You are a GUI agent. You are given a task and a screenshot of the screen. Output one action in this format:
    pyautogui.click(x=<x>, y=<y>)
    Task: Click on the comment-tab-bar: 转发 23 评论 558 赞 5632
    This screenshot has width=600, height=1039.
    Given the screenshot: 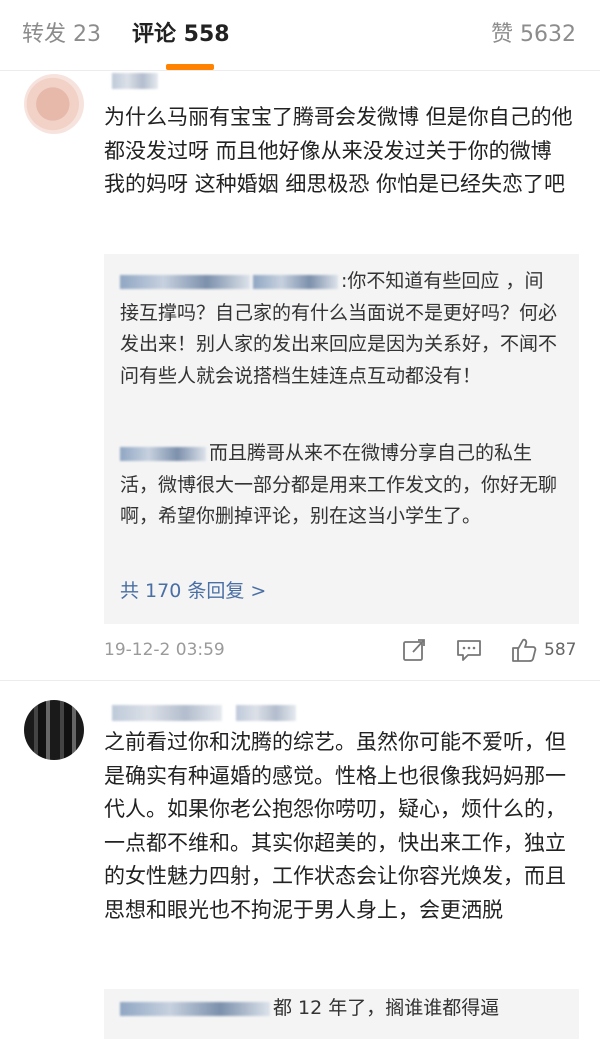 What is the action you would take?
    pyautogui.click(x=300, y=35)
    